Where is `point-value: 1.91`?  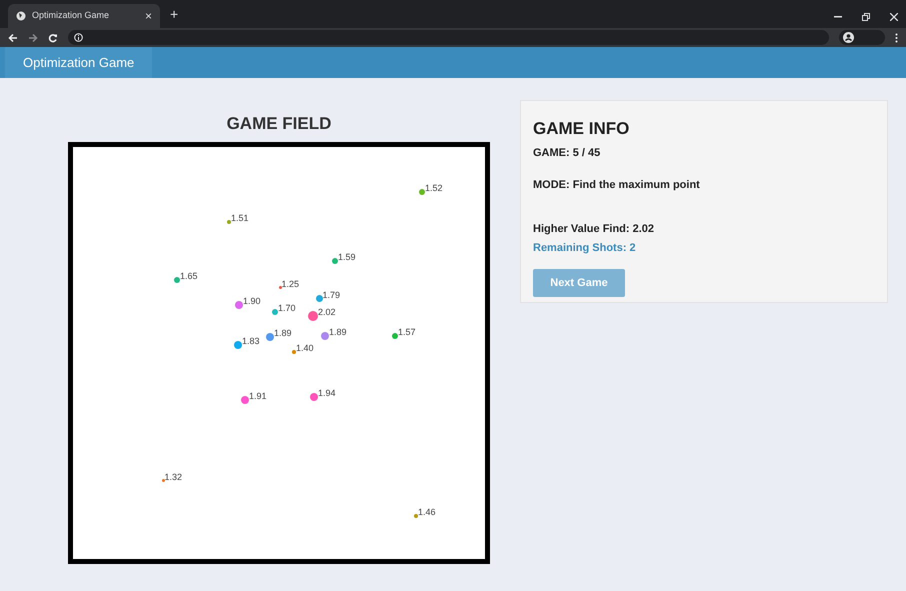 point-value: 1.91 is located at coordinates (258, 395).